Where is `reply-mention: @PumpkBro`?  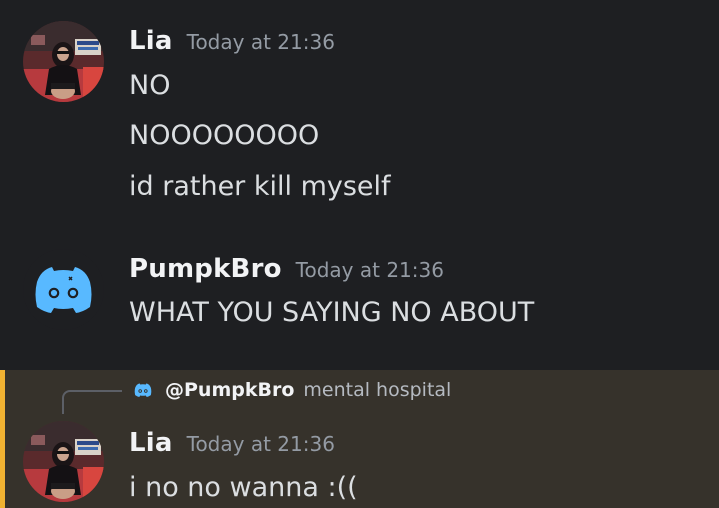
reply-mention: @PumpkBro is located at coordinates (229, 390).